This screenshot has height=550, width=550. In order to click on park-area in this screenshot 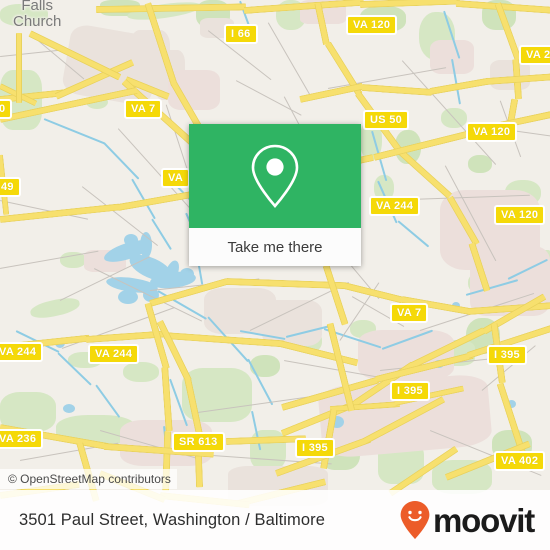, I will do `click(141, 372)`.